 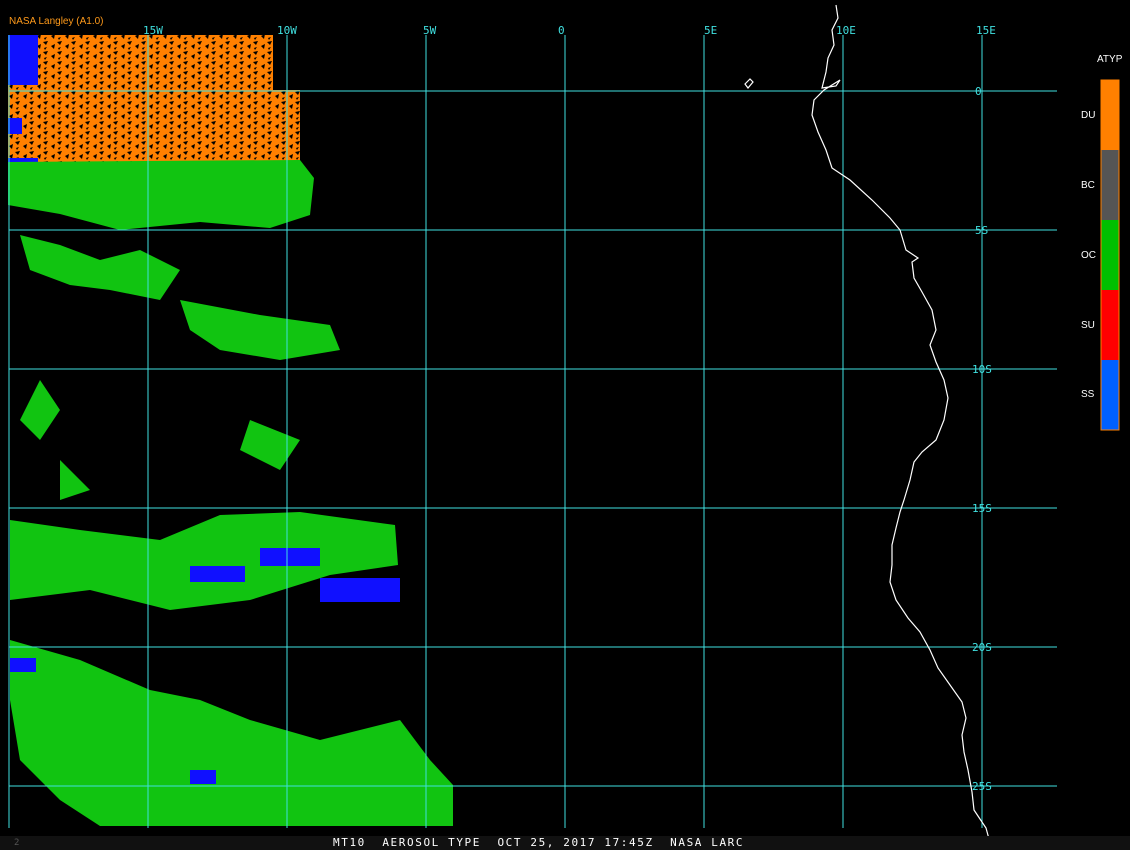 What do you see at coordinates (1110, 395) in the screenshot?
I see `legend-swatch-ss` at bounding box center [1110, 395].